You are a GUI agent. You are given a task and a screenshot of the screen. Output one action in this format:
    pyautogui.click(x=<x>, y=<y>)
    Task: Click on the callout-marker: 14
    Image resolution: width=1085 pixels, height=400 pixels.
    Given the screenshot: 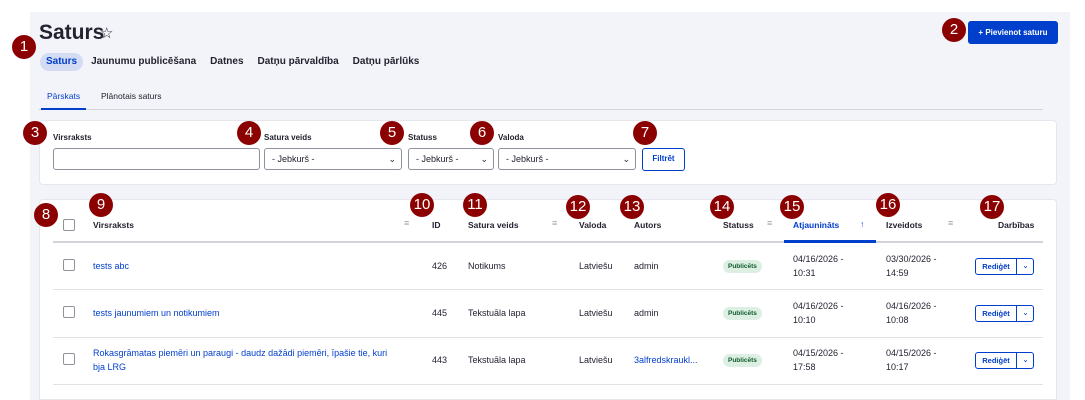 What is the action you would take?
    pyautogui.click(x=722, y=207)
    